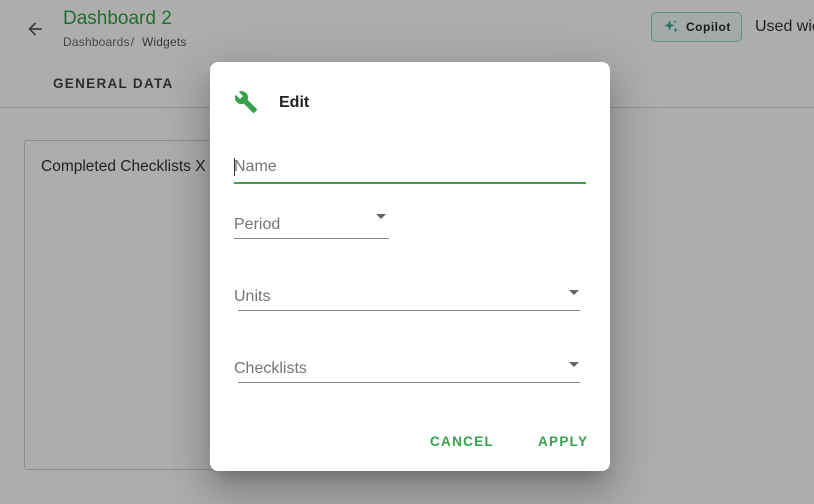  I want to click on checklists-select: Checklists, so click(407, 365).